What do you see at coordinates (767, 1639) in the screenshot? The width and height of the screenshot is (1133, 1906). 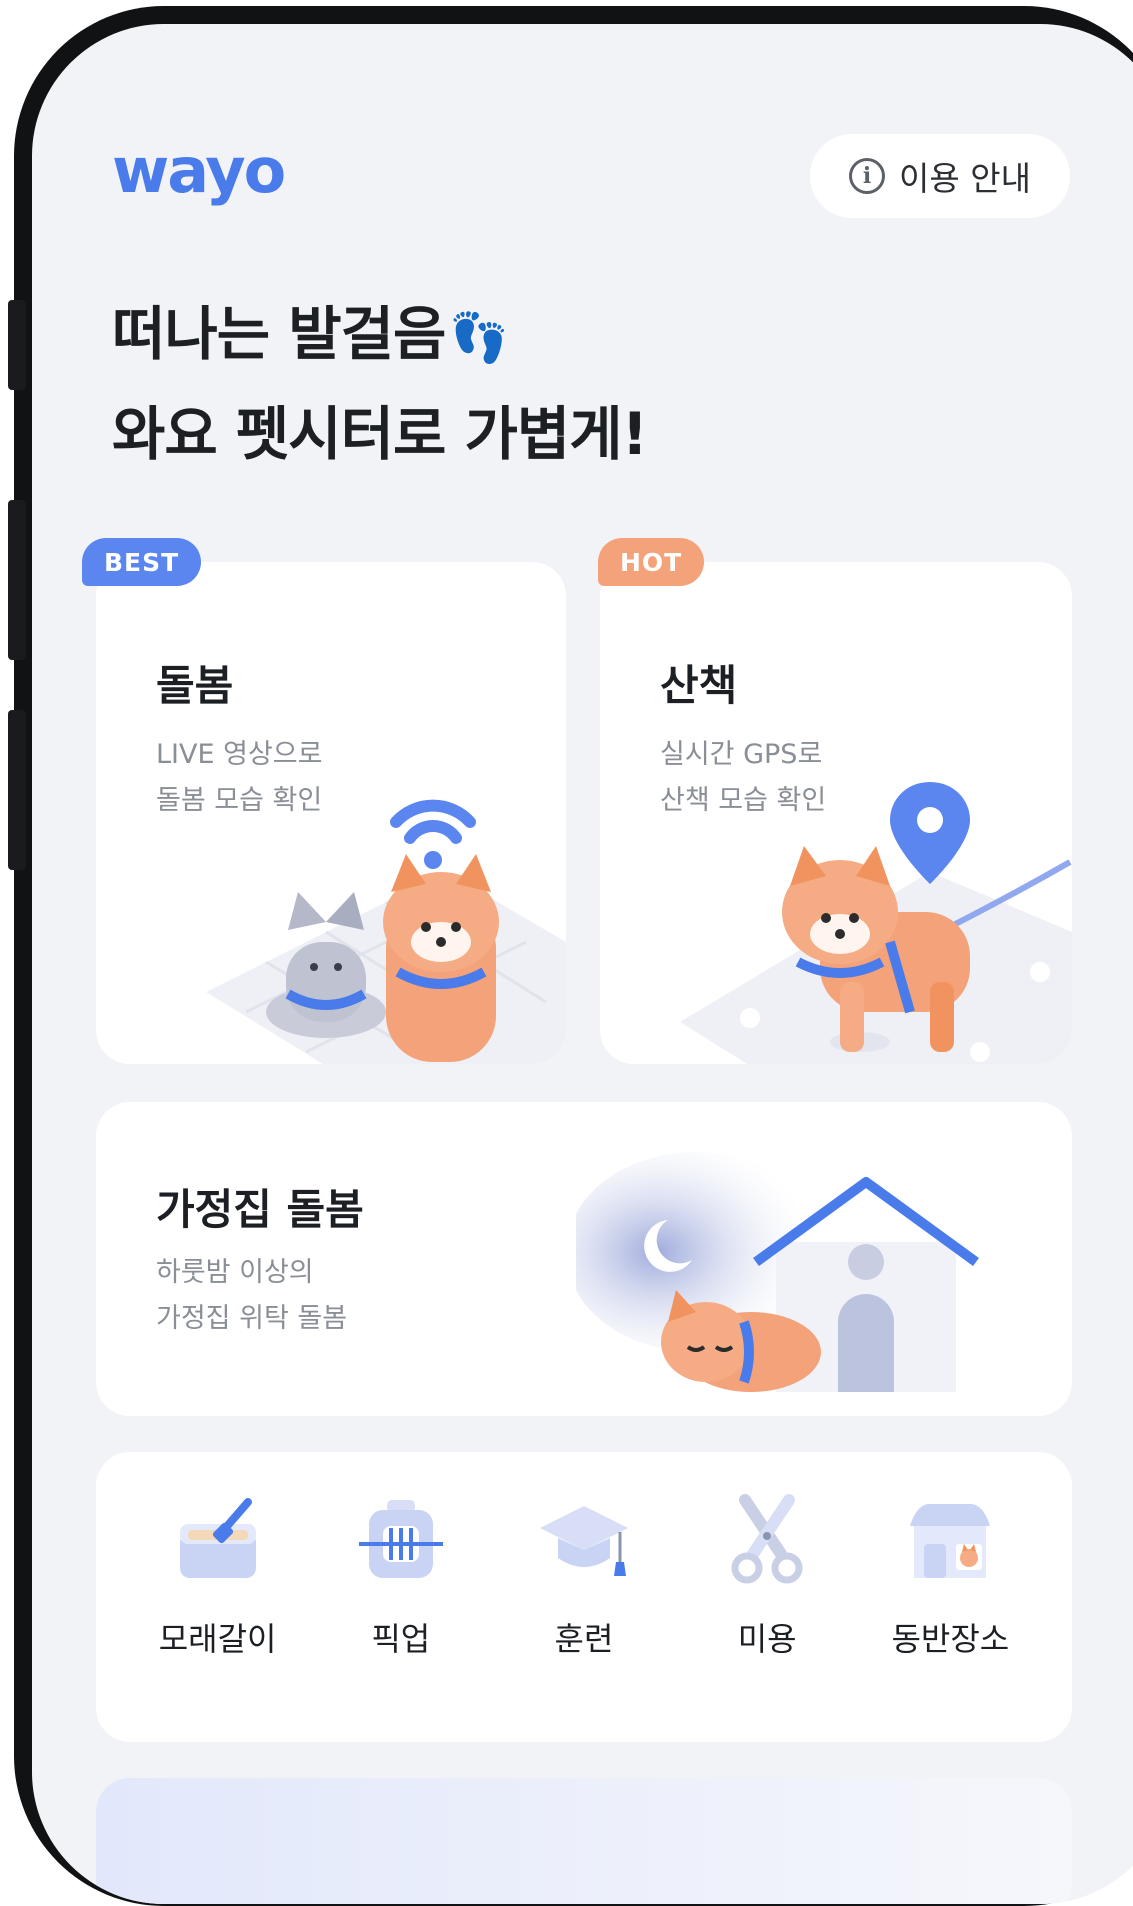 I see `service-label: 미용` at bounding box center [767, 1639].